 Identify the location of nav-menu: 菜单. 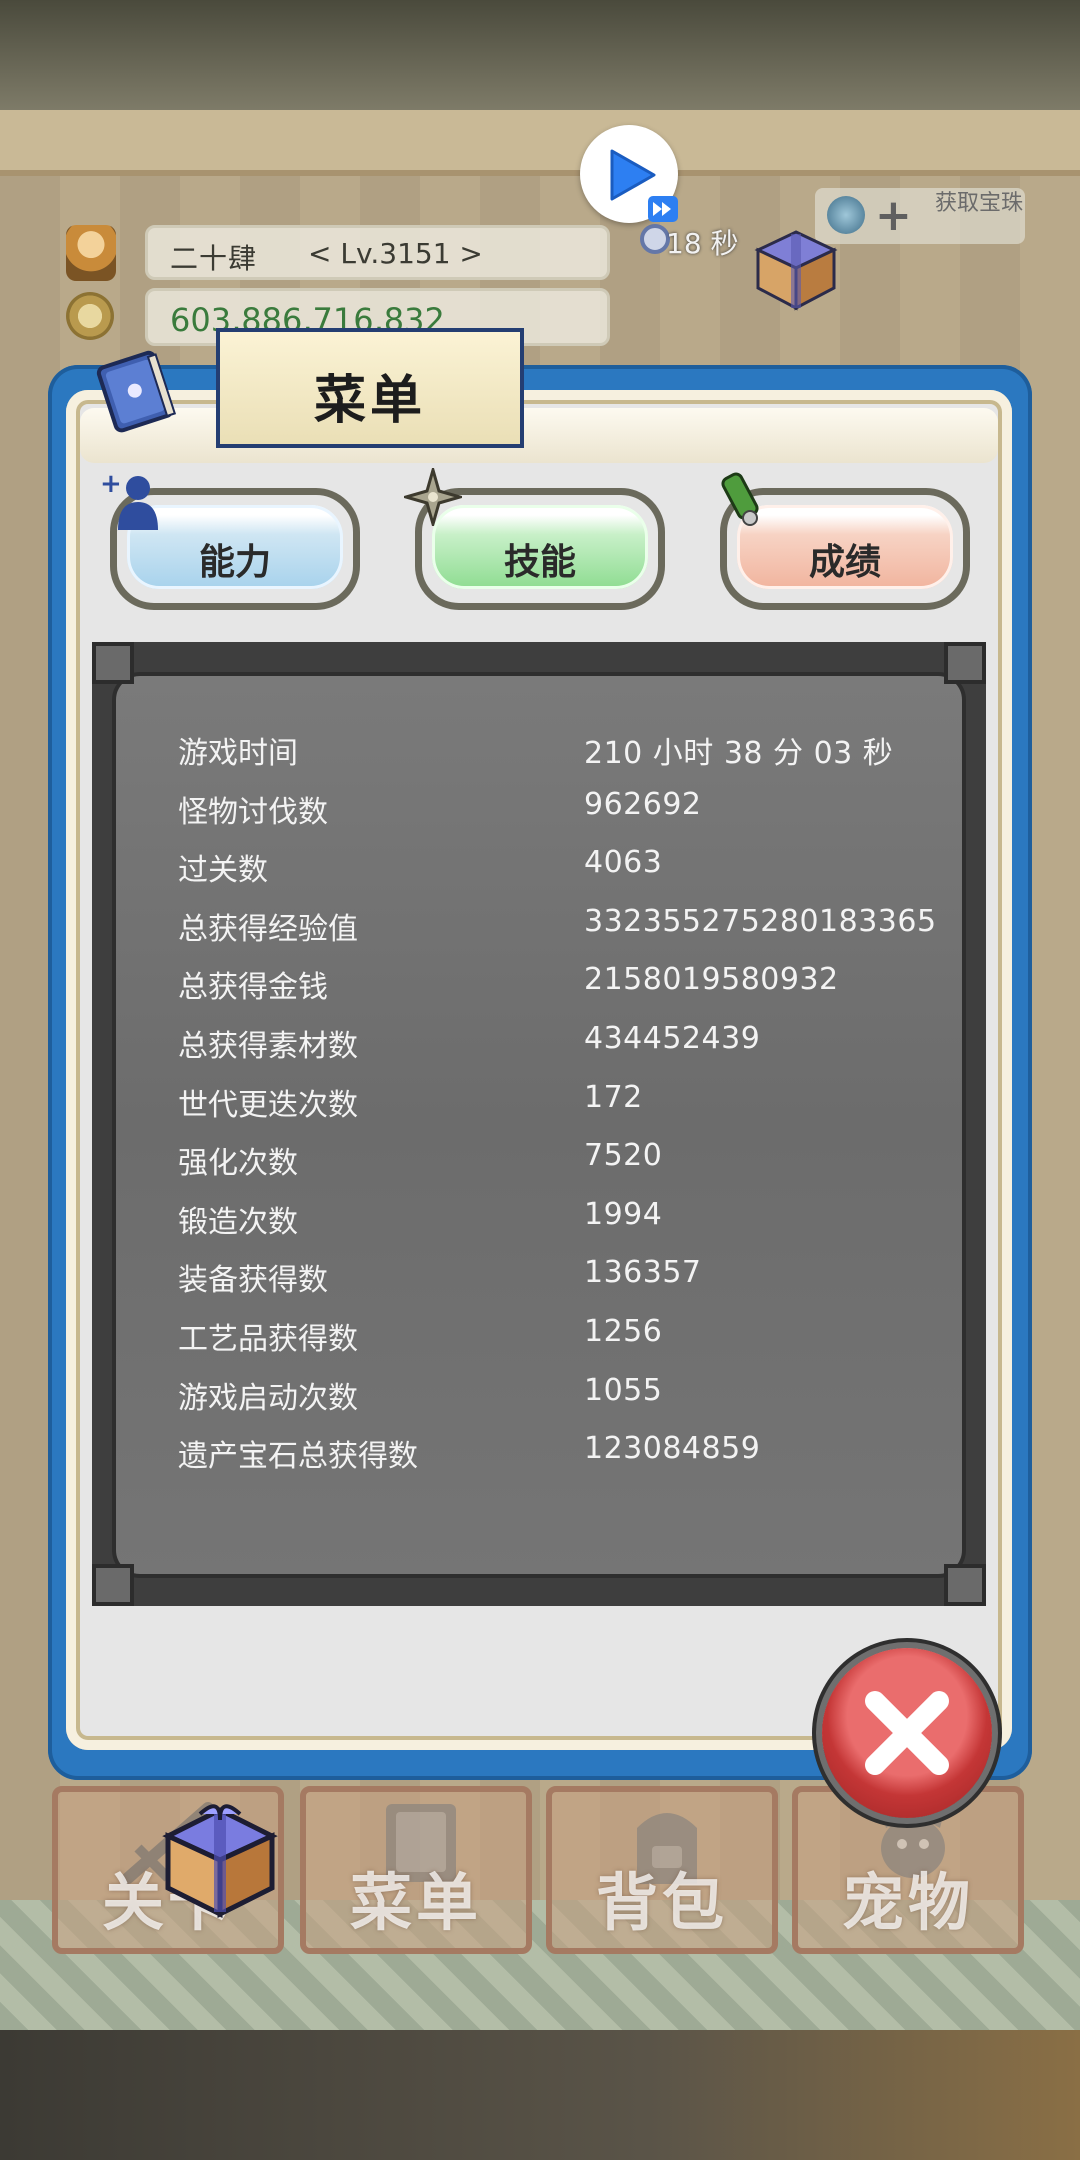
(416, 1870).